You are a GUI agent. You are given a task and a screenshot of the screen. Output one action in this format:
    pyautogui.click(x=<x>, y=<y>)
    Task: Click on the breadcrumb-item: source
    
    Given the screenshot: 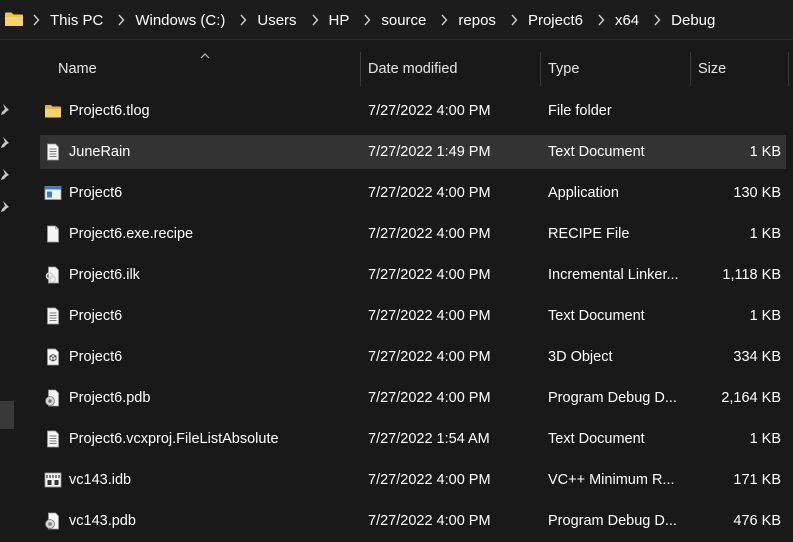 What is the action you would take?
    pyautogui.click(x=403, y=20)
    